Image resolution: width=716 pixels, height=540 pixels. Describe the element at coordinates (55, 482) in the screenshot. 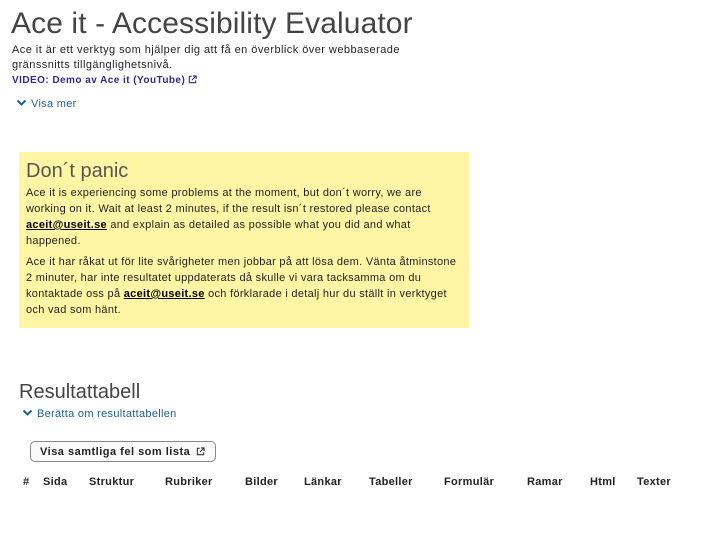

I see `column-header-sida: Sida` at that location.